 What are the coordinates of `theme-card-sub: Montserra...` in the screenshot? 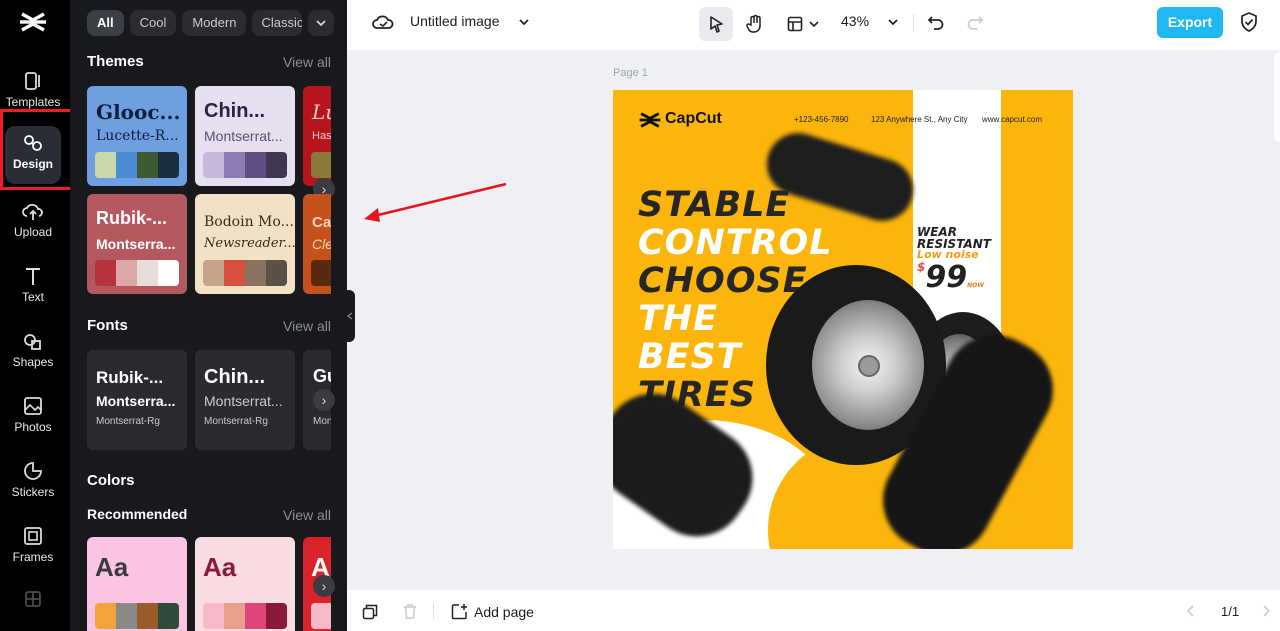 It's located at (136, 244).